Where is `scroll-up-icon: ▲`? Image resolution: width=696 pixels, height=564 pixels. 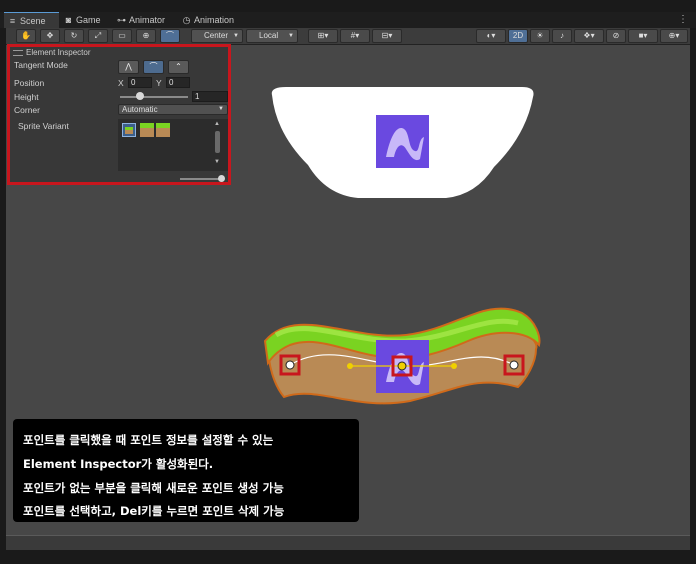
scroll-up-icon: ▲ is located at coordinates (217, 124).